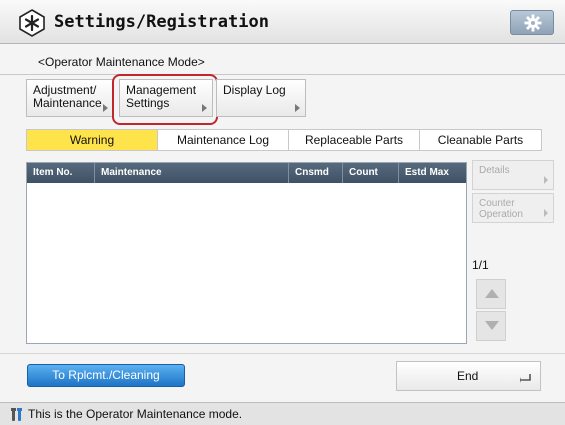 Image resolution: width=565 pixels, height=425 pixels. What do you see at coordinates (316, 173) in the screenshot?
I see `column-cnsmd: Cnsmd` at bounding box center [316, 173].